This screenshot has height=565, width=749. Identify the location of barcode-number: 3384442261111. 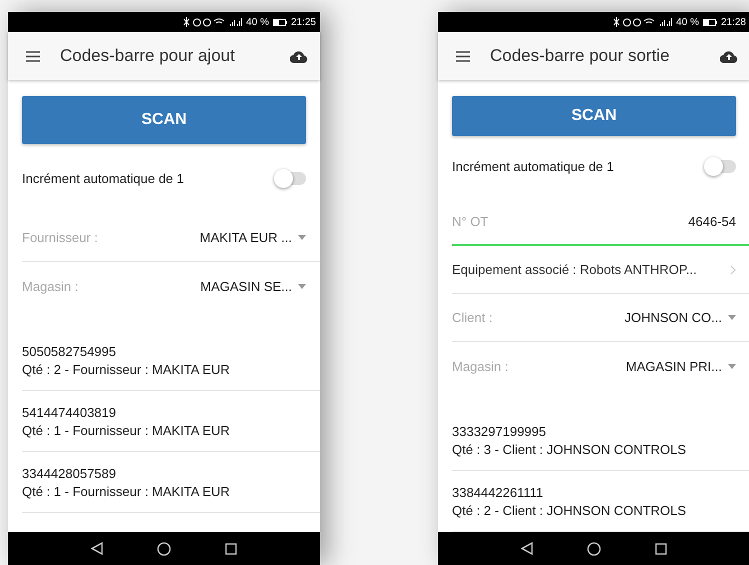
(498, 492).